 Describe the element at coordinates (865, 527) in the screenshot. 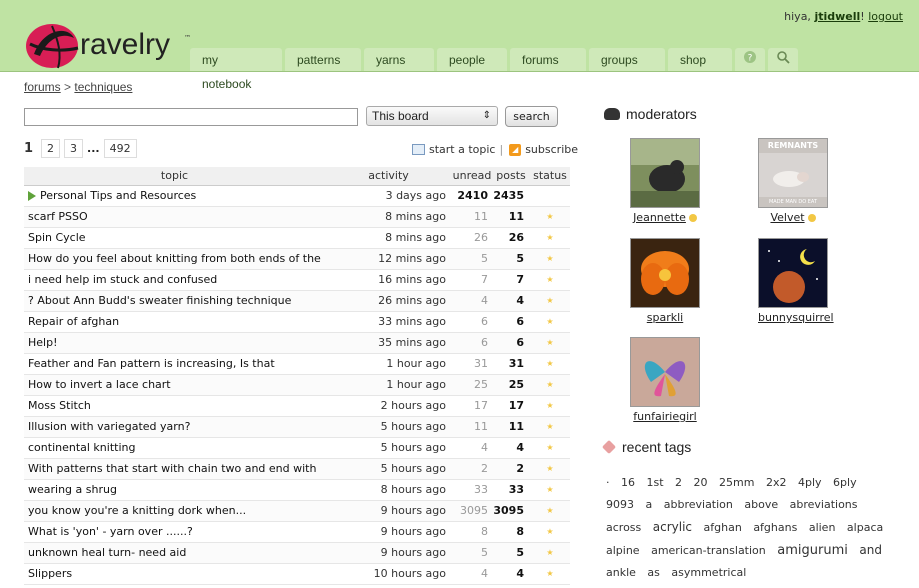

I see `tag-link: alpaca` at that location.